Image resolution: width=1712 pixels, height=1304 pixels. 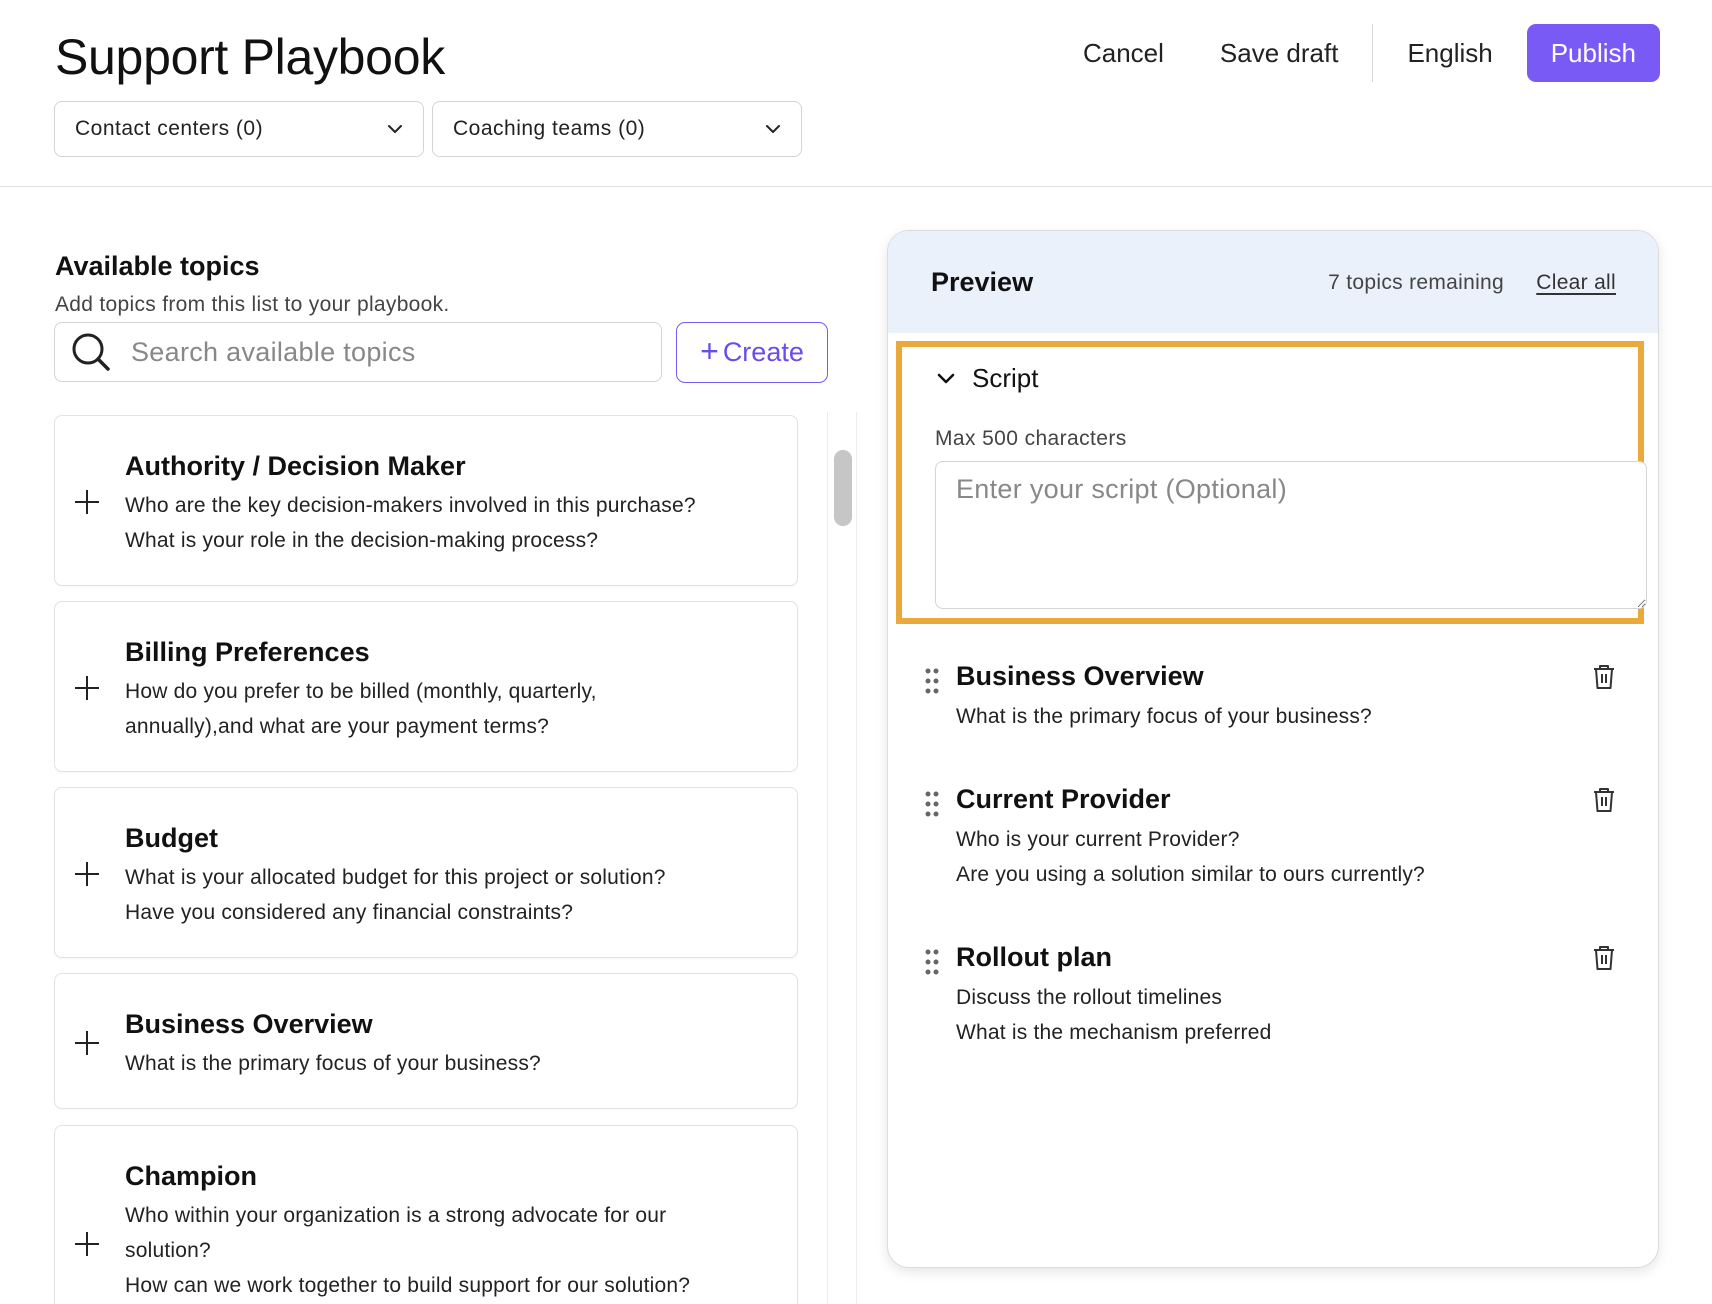 I want to click on publish-button: Publish, so click(x=1593, y=53).